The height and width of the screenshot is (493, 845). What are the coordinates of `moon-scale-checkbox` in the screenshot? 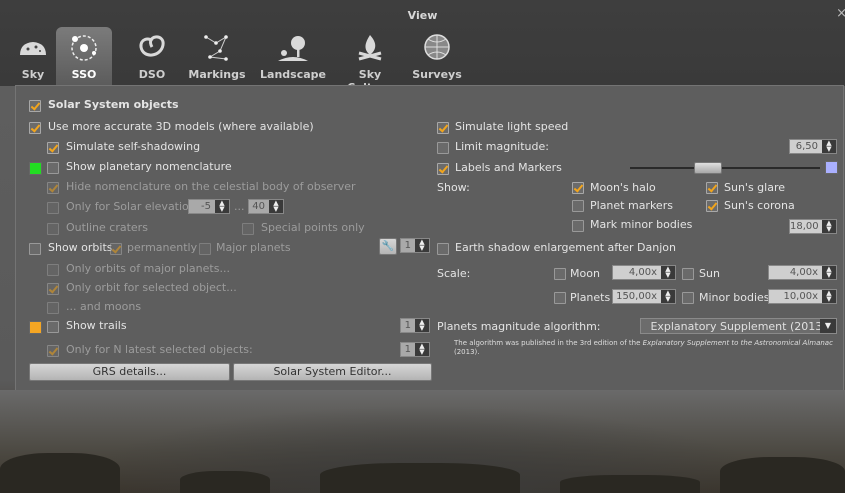 It's located at (560, 274).